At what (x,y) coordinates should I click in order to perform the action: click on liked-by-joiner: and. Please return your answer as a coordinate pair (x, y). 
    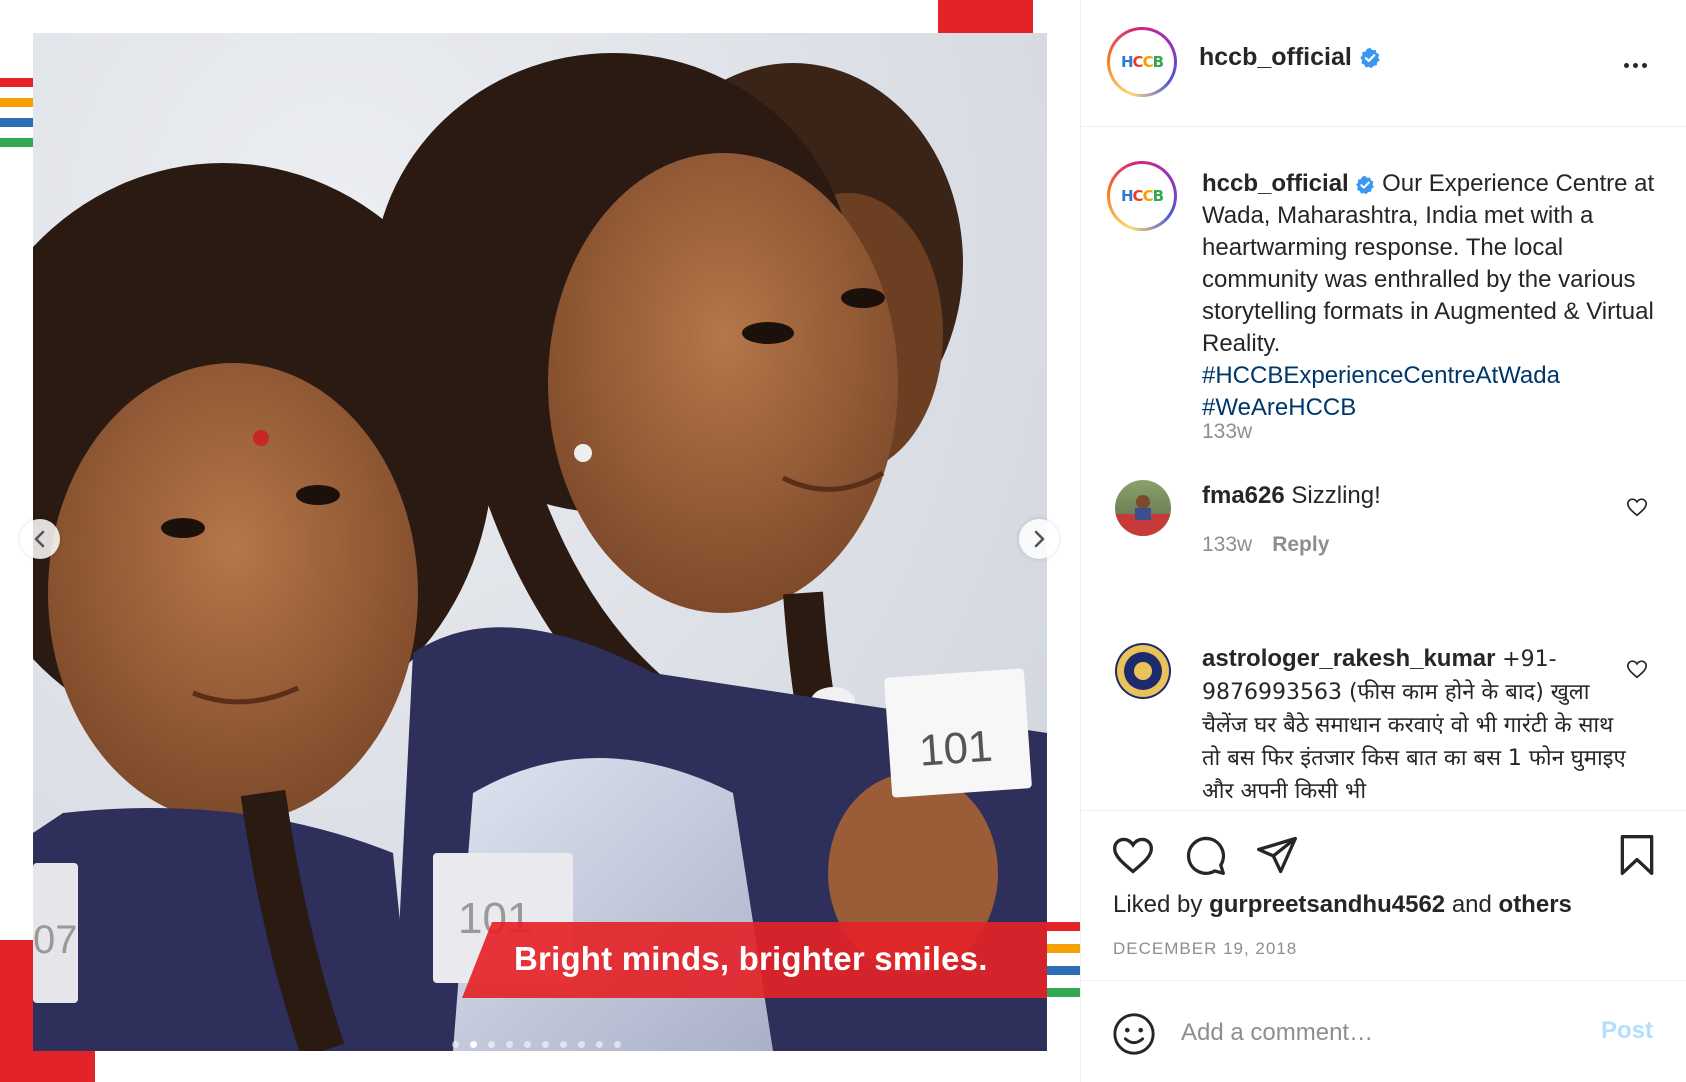
    Looking at the image, I should click on (1471, 904).